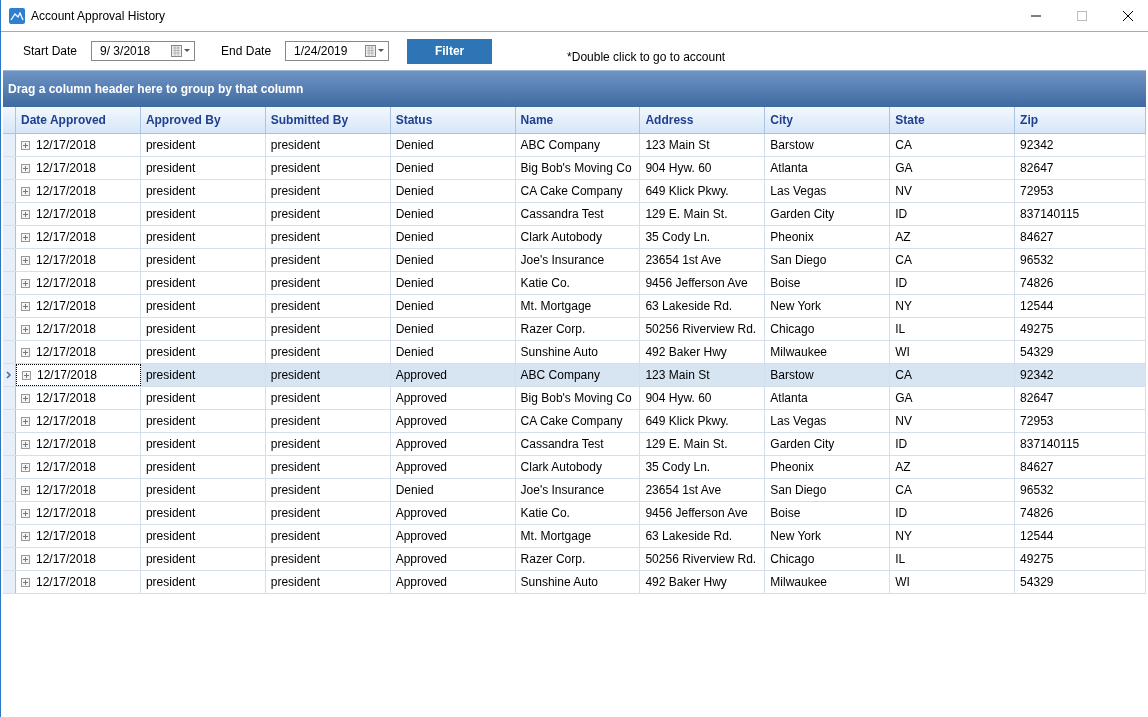 The height and width of the screenshot is (717, 1148). Describe the element at coordinates (556, 306) in the screenshot. I see `table-cell-text: Mt. Mortgage` at that location.